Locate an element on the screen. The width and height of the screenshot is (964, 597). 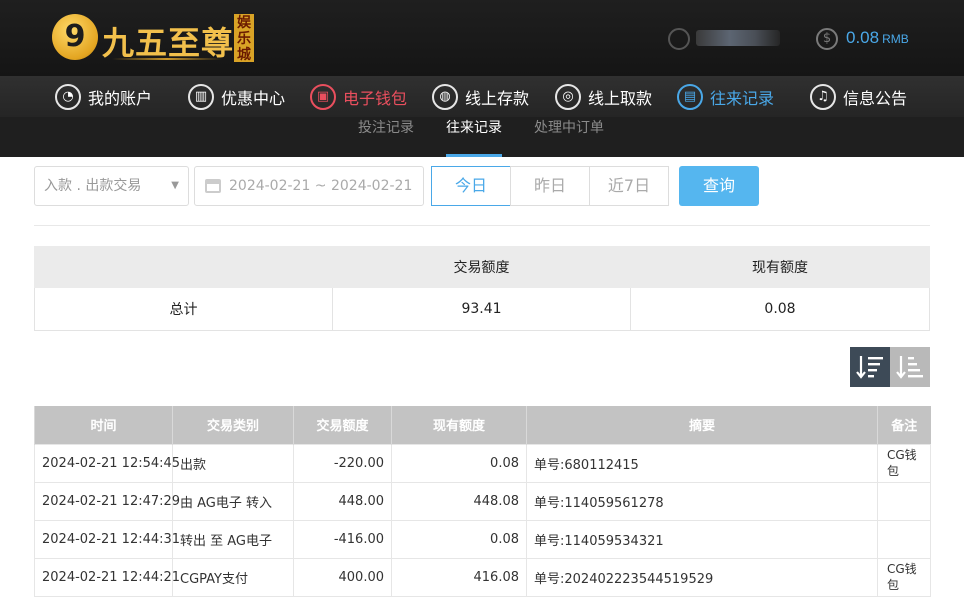
col-header-summary: 摘要 is located at coordinates (702, 425).